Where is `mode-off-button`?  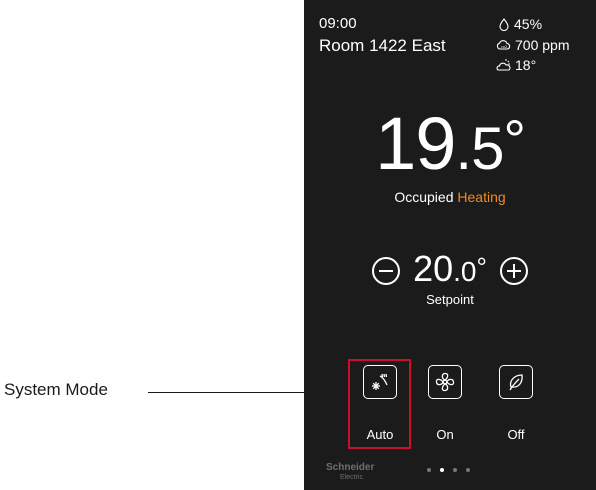 mode-off-button is located at coordinates (516, 382).